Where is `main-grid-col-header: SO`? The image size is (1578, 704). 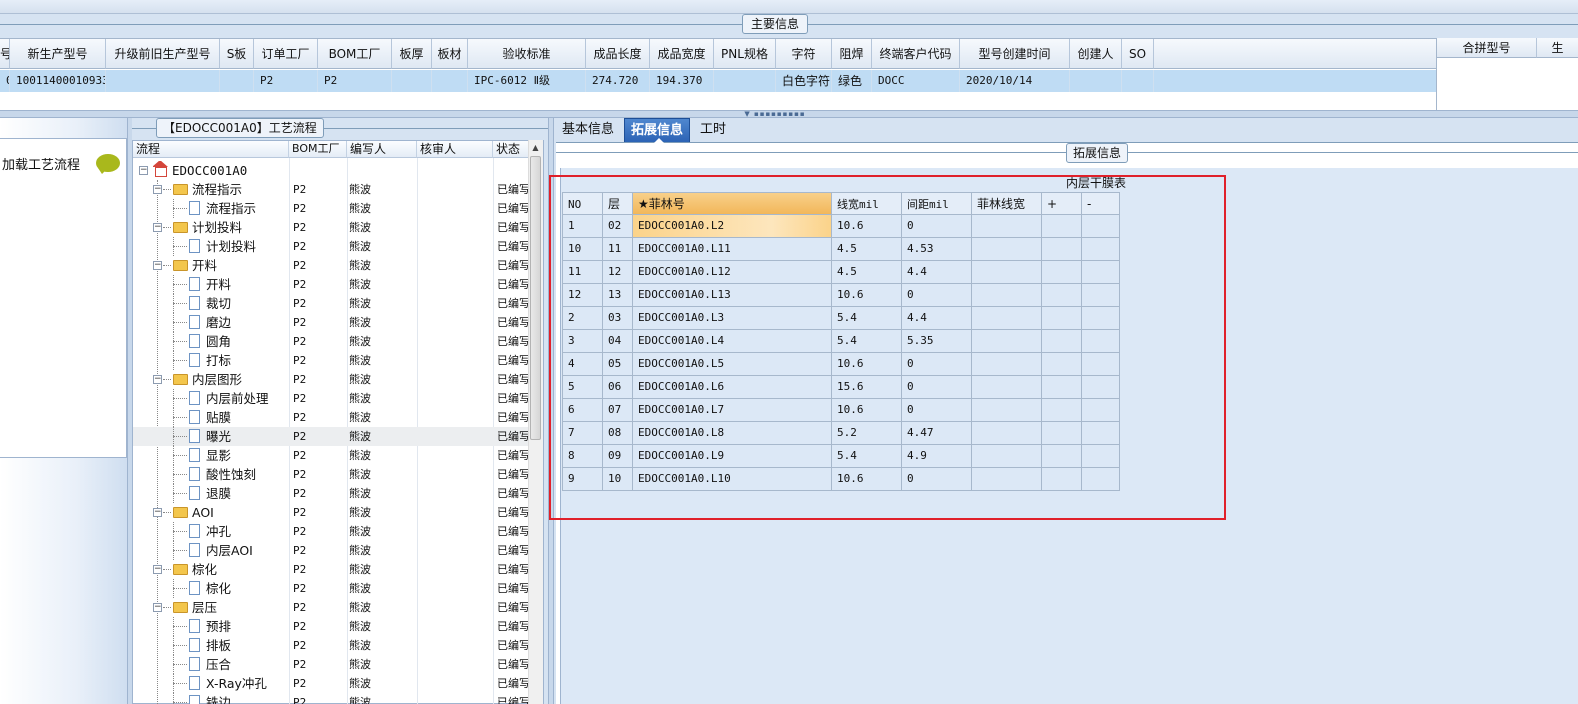
main-grid-col-header: SO is located at coordinates (1138, 54).